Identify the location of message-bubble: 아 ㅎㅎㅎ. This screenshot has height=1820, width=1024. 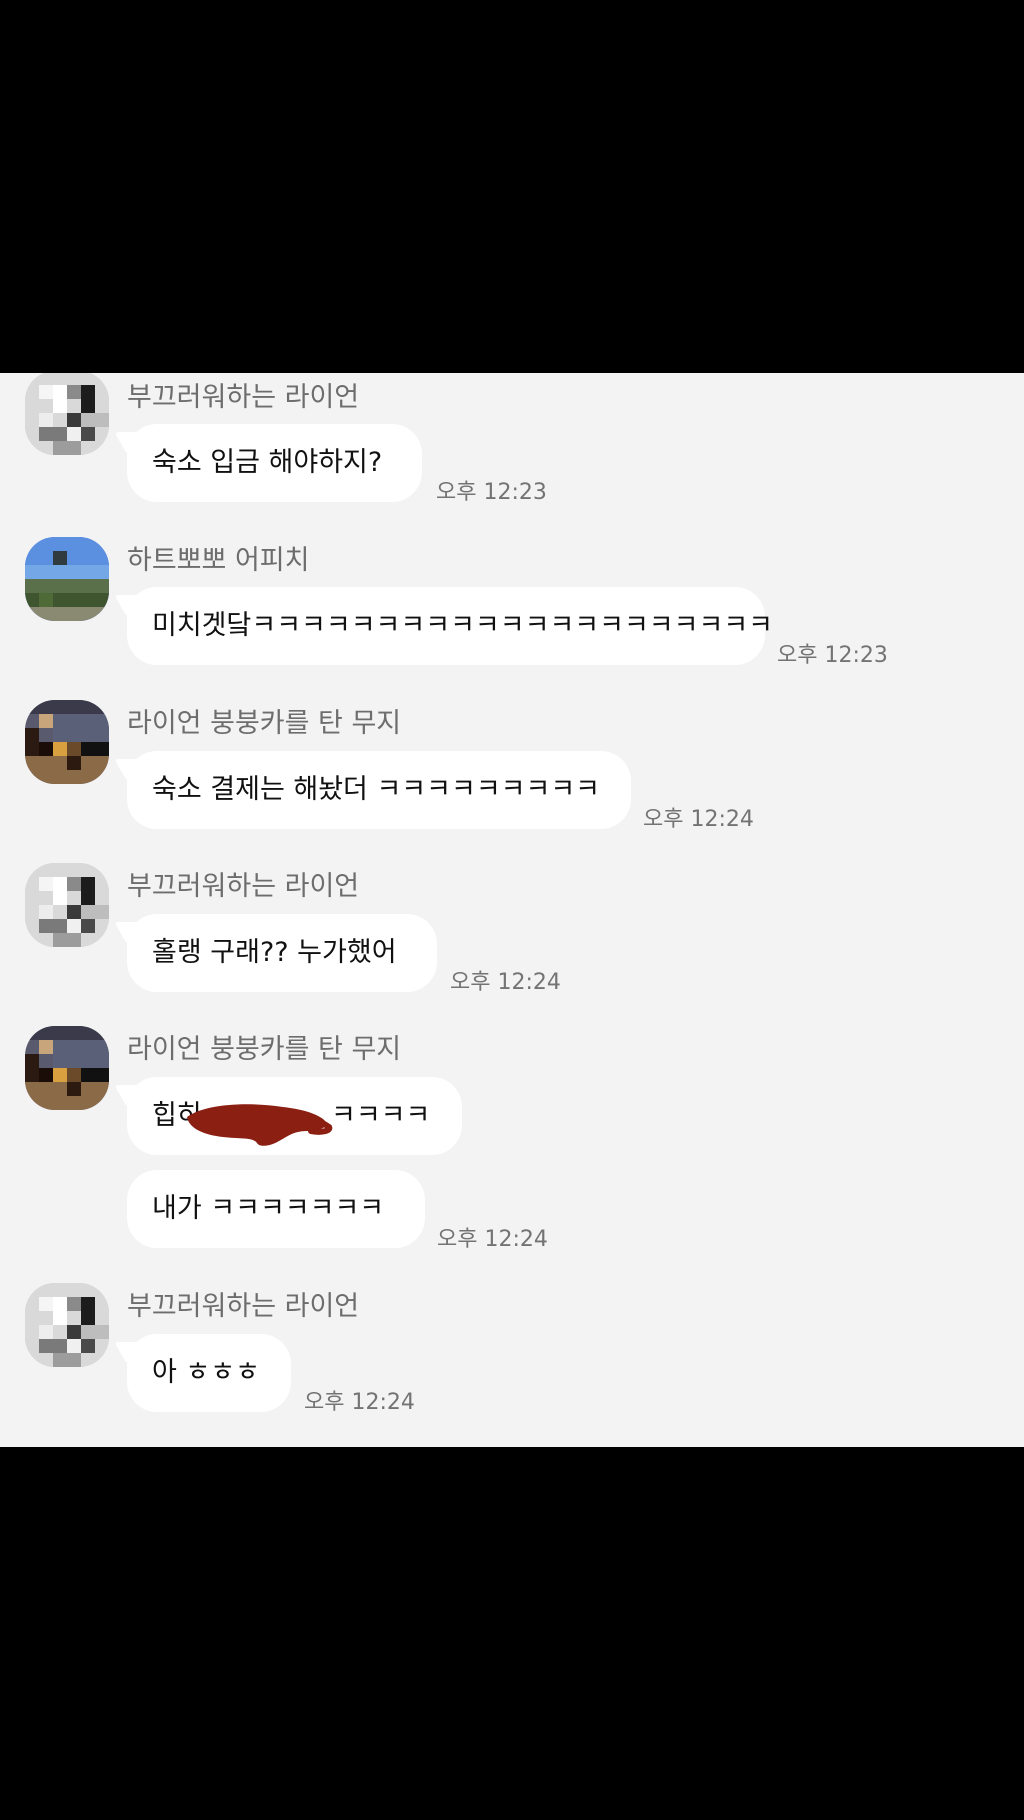
(209, 1373).